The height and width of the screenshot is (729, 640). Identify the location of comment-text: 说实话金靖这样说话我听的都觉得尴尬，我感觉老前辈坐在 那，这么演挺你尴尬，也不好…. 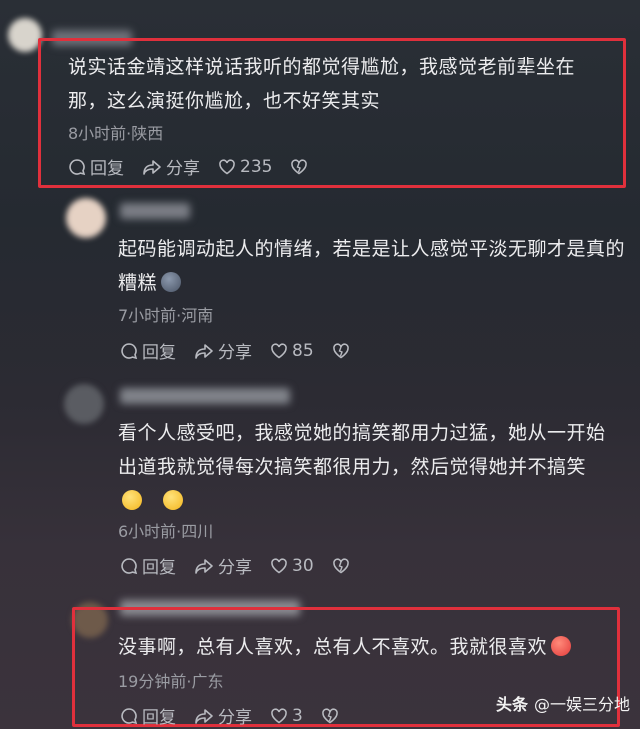
(322, 84).